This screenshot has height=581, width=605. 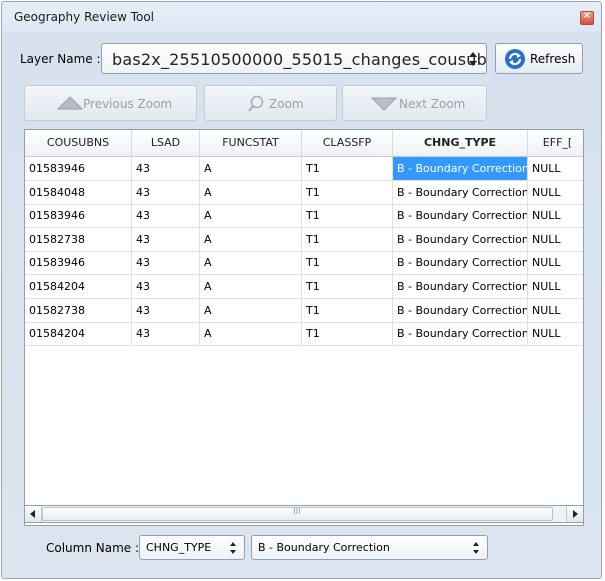 What do you see at coordinates (555, 143) in the screenshot?
I see `column-header-eff: EFF_[` at bounding box center [555, 143].